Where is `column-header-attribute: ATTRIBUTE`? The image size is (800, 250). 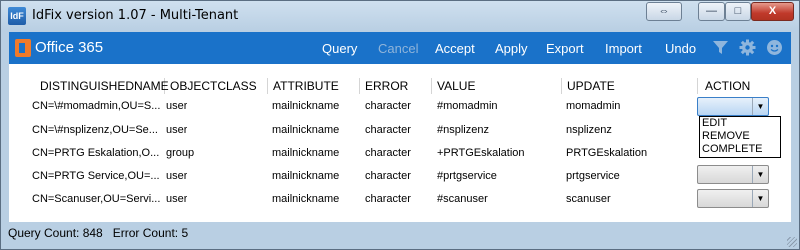
column-header-attribute: ATTRIBUTE is located at coordinates (314, 86).